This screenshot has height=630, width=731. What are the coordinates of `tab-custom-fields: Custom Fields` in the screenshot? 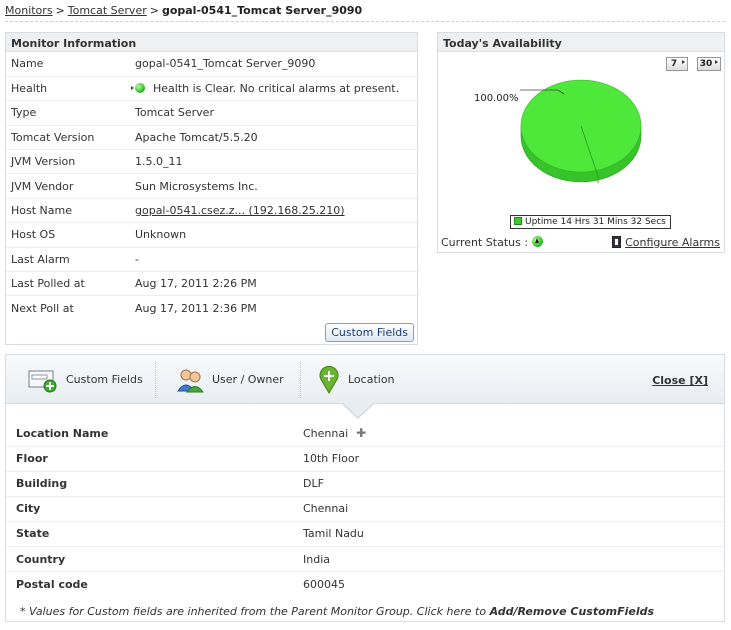 It's located at (85, 379).